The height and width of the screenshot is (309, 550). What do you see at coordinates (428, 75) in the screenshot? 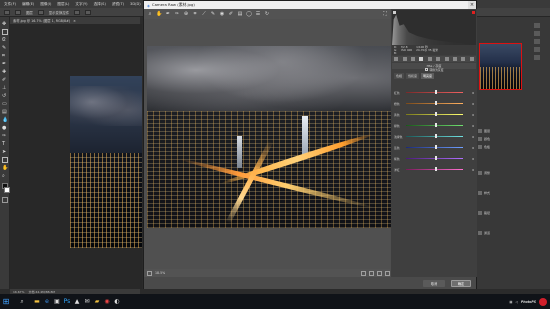
I see `luminance-tab: 明亮度` at bounding box center [428, 75].